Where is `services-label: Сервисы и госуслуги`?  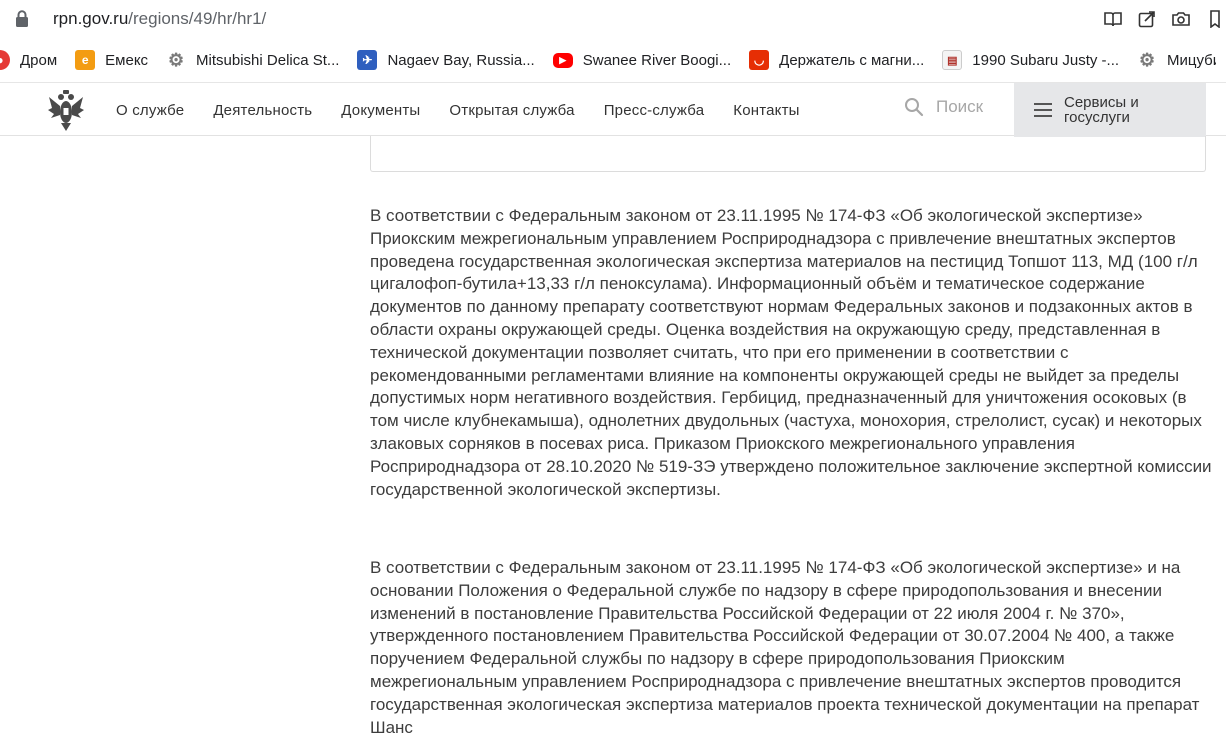 services-label: Сервисы и госуслуги is located at coordinates (1101, 110).